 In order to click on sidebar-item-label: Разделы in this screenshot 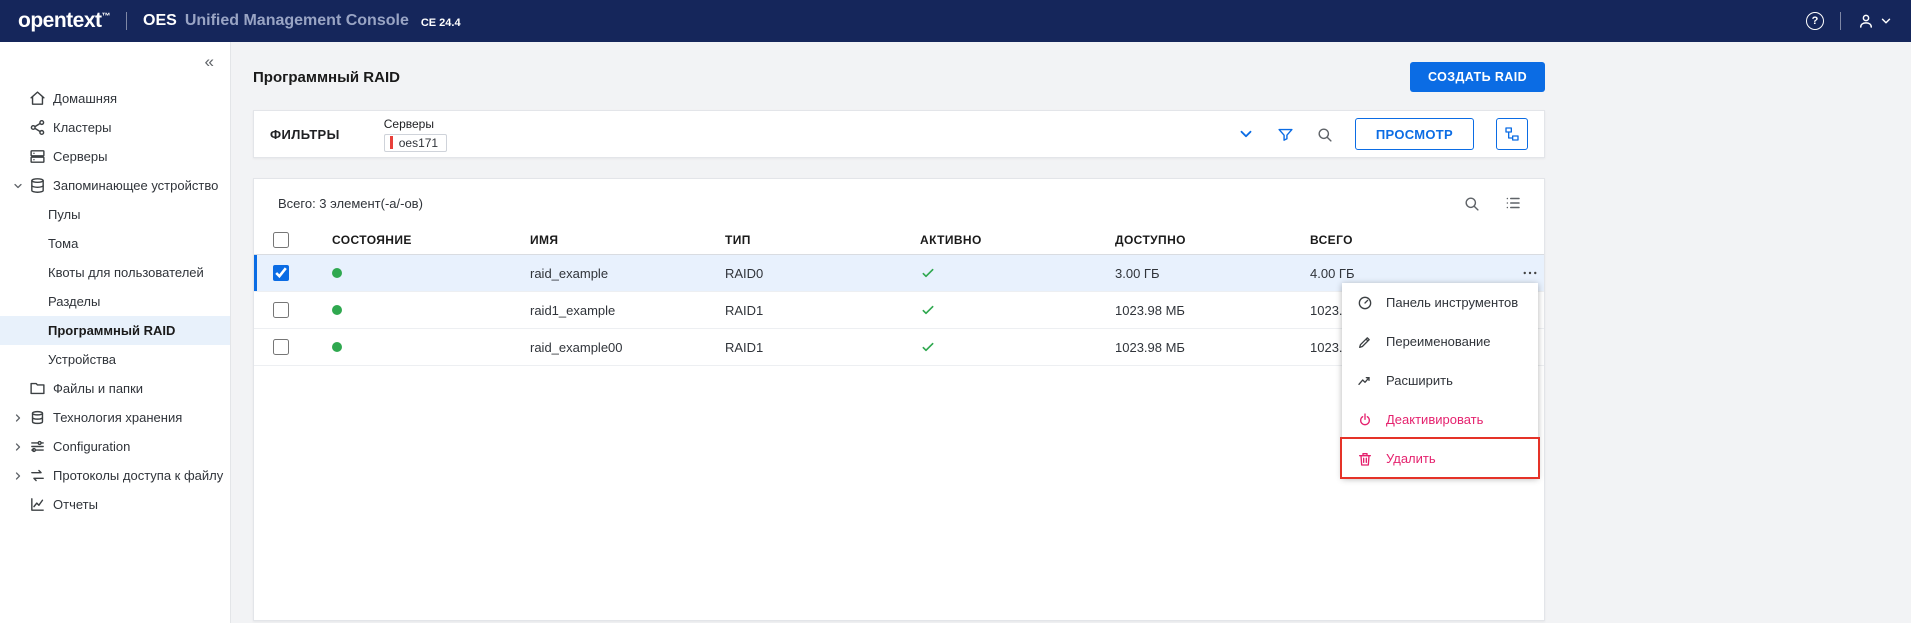, I will do `click(74, 301)`.